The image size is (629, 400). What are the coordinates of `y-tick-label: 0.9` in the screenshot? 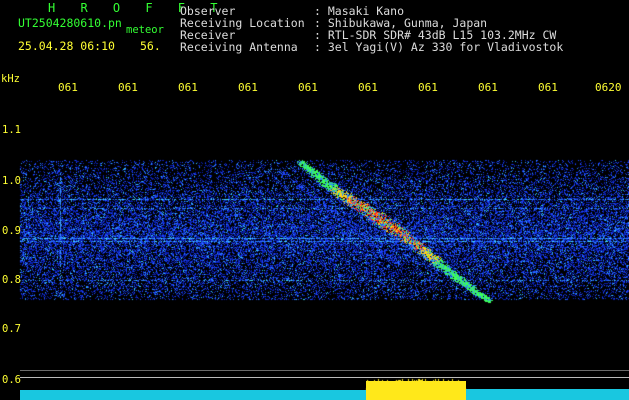 It's located at (11, 231).